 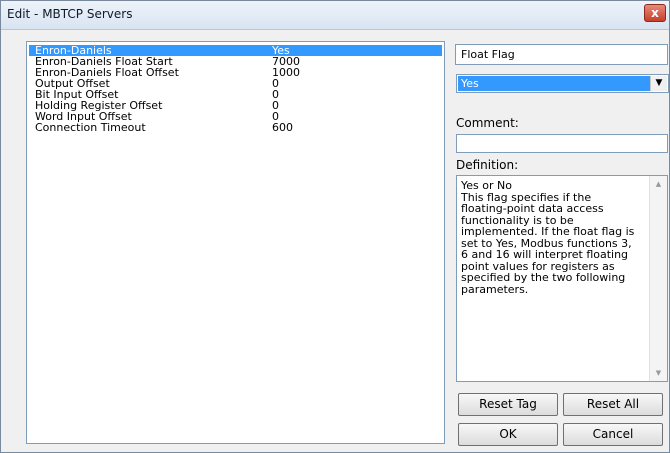 What do you see at coordinates (487, 165) in the screenshot?
I see `definition-label: Definition:` at bounding box center [487, 165].